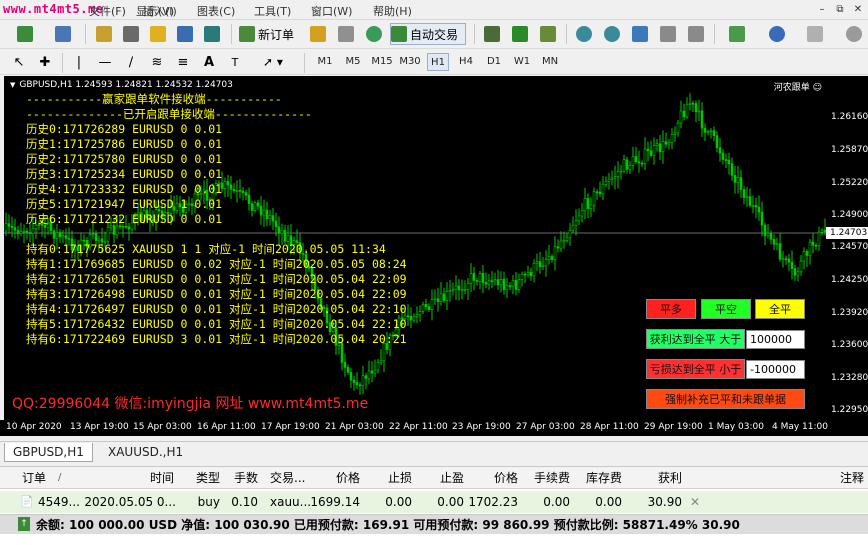 The height and width of the screenshot is (545, 868). What do you see at coordinates (725, 399) in the screenshot?
I see `force-close-button: 强制补充已平和未跟单据` at bounding box center [725, 399].